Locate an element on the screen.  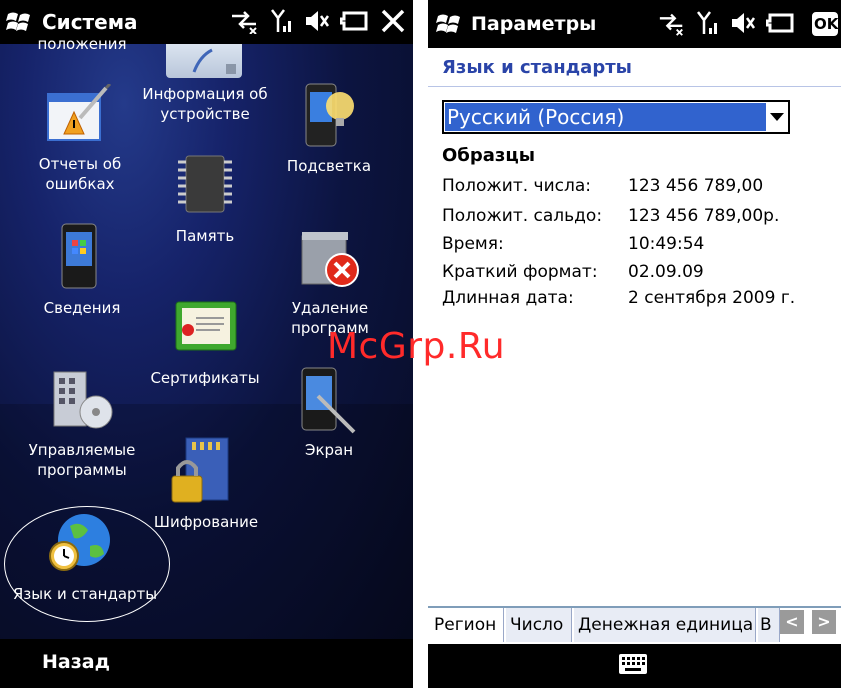
header-divider is located at coordinates (634, 86).